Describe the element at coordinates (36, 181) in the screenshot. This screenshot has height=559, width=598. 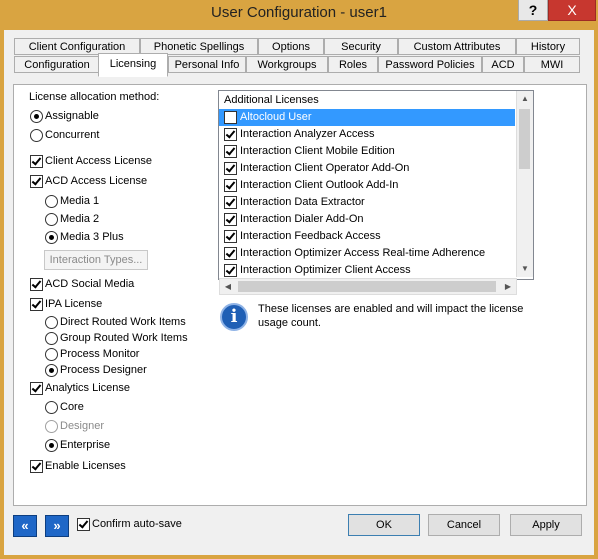
I see `acd-access-checkbox` at that location.